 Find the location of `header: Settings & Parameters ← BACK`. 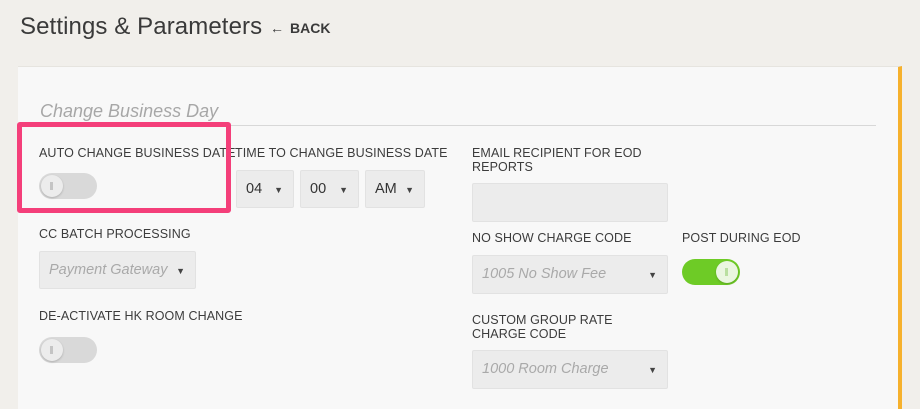

header: Settings & Parameters ← BACK is located at coordinates (460, 30).